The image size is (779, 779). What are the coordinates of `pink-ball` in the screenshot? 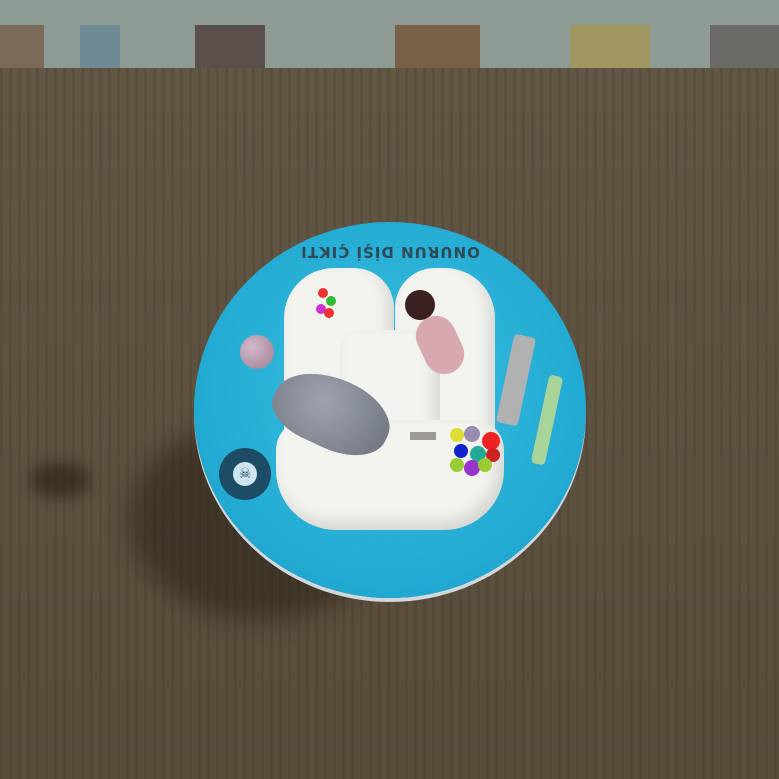 It's located at (257, 352).